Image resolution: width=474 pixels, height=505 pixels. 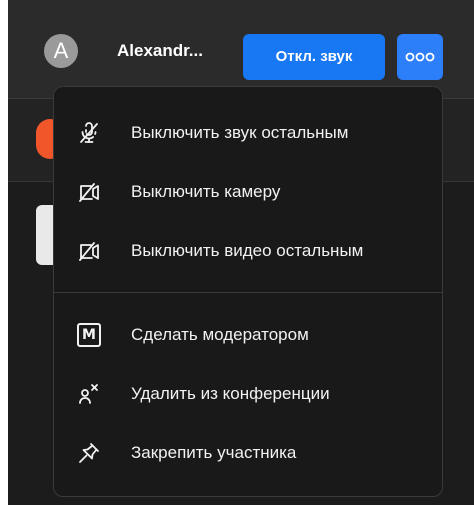 I want to click on menu-divider, so click(x=248, y=292).